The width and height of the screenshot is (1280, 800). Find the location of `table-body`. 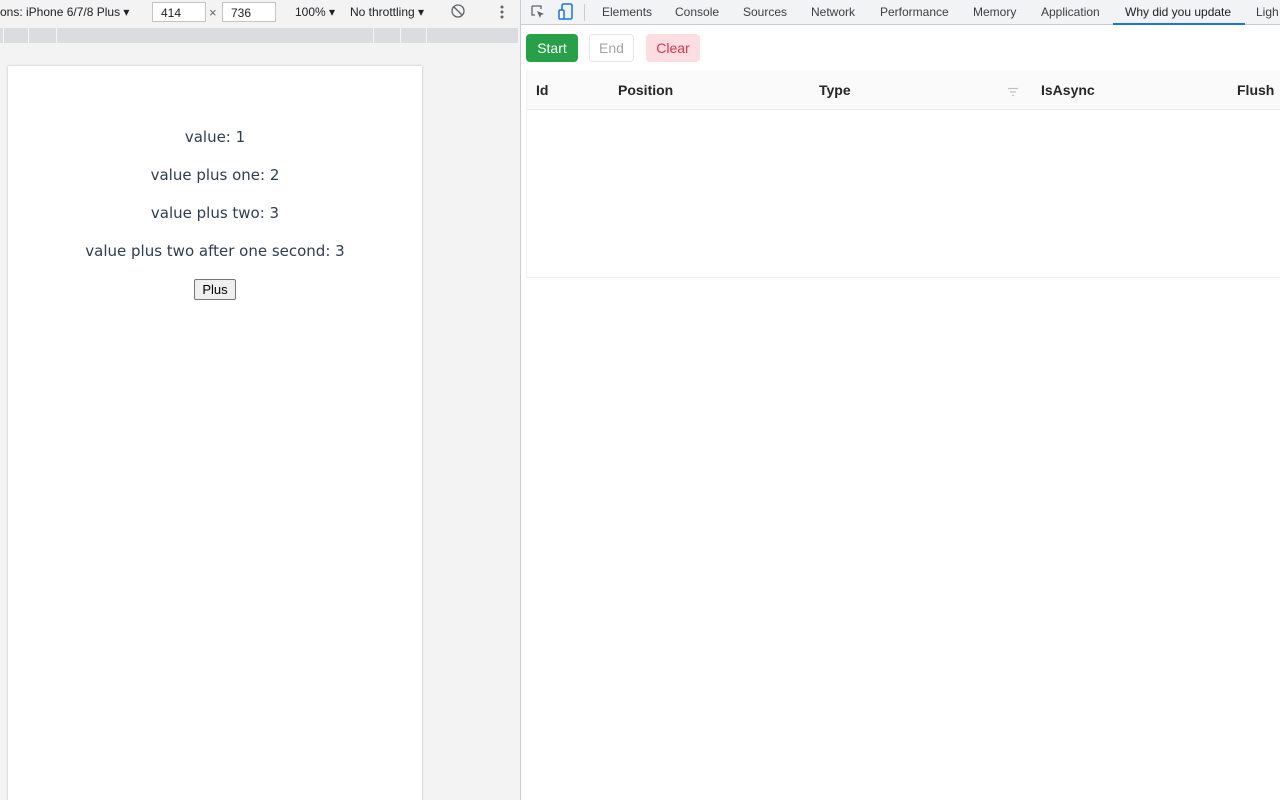

table-body is located at coordinates (903, 193).